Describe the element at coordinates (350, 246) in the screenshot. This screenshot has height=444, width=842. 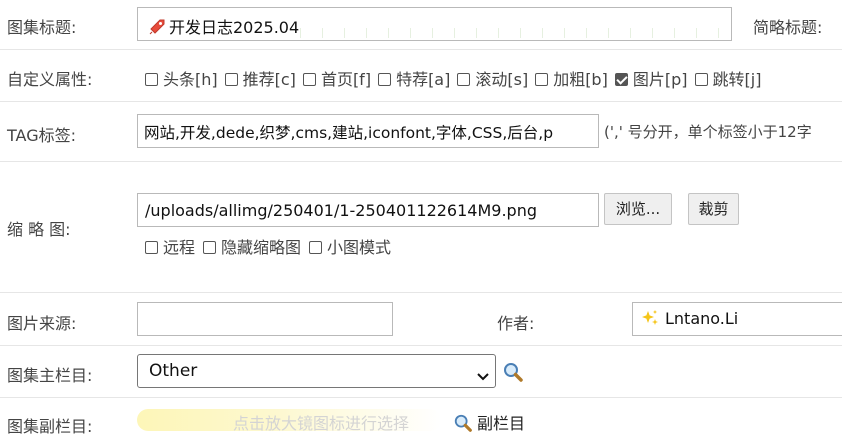
I see `thumb-option-small: 小图模式` at that location.